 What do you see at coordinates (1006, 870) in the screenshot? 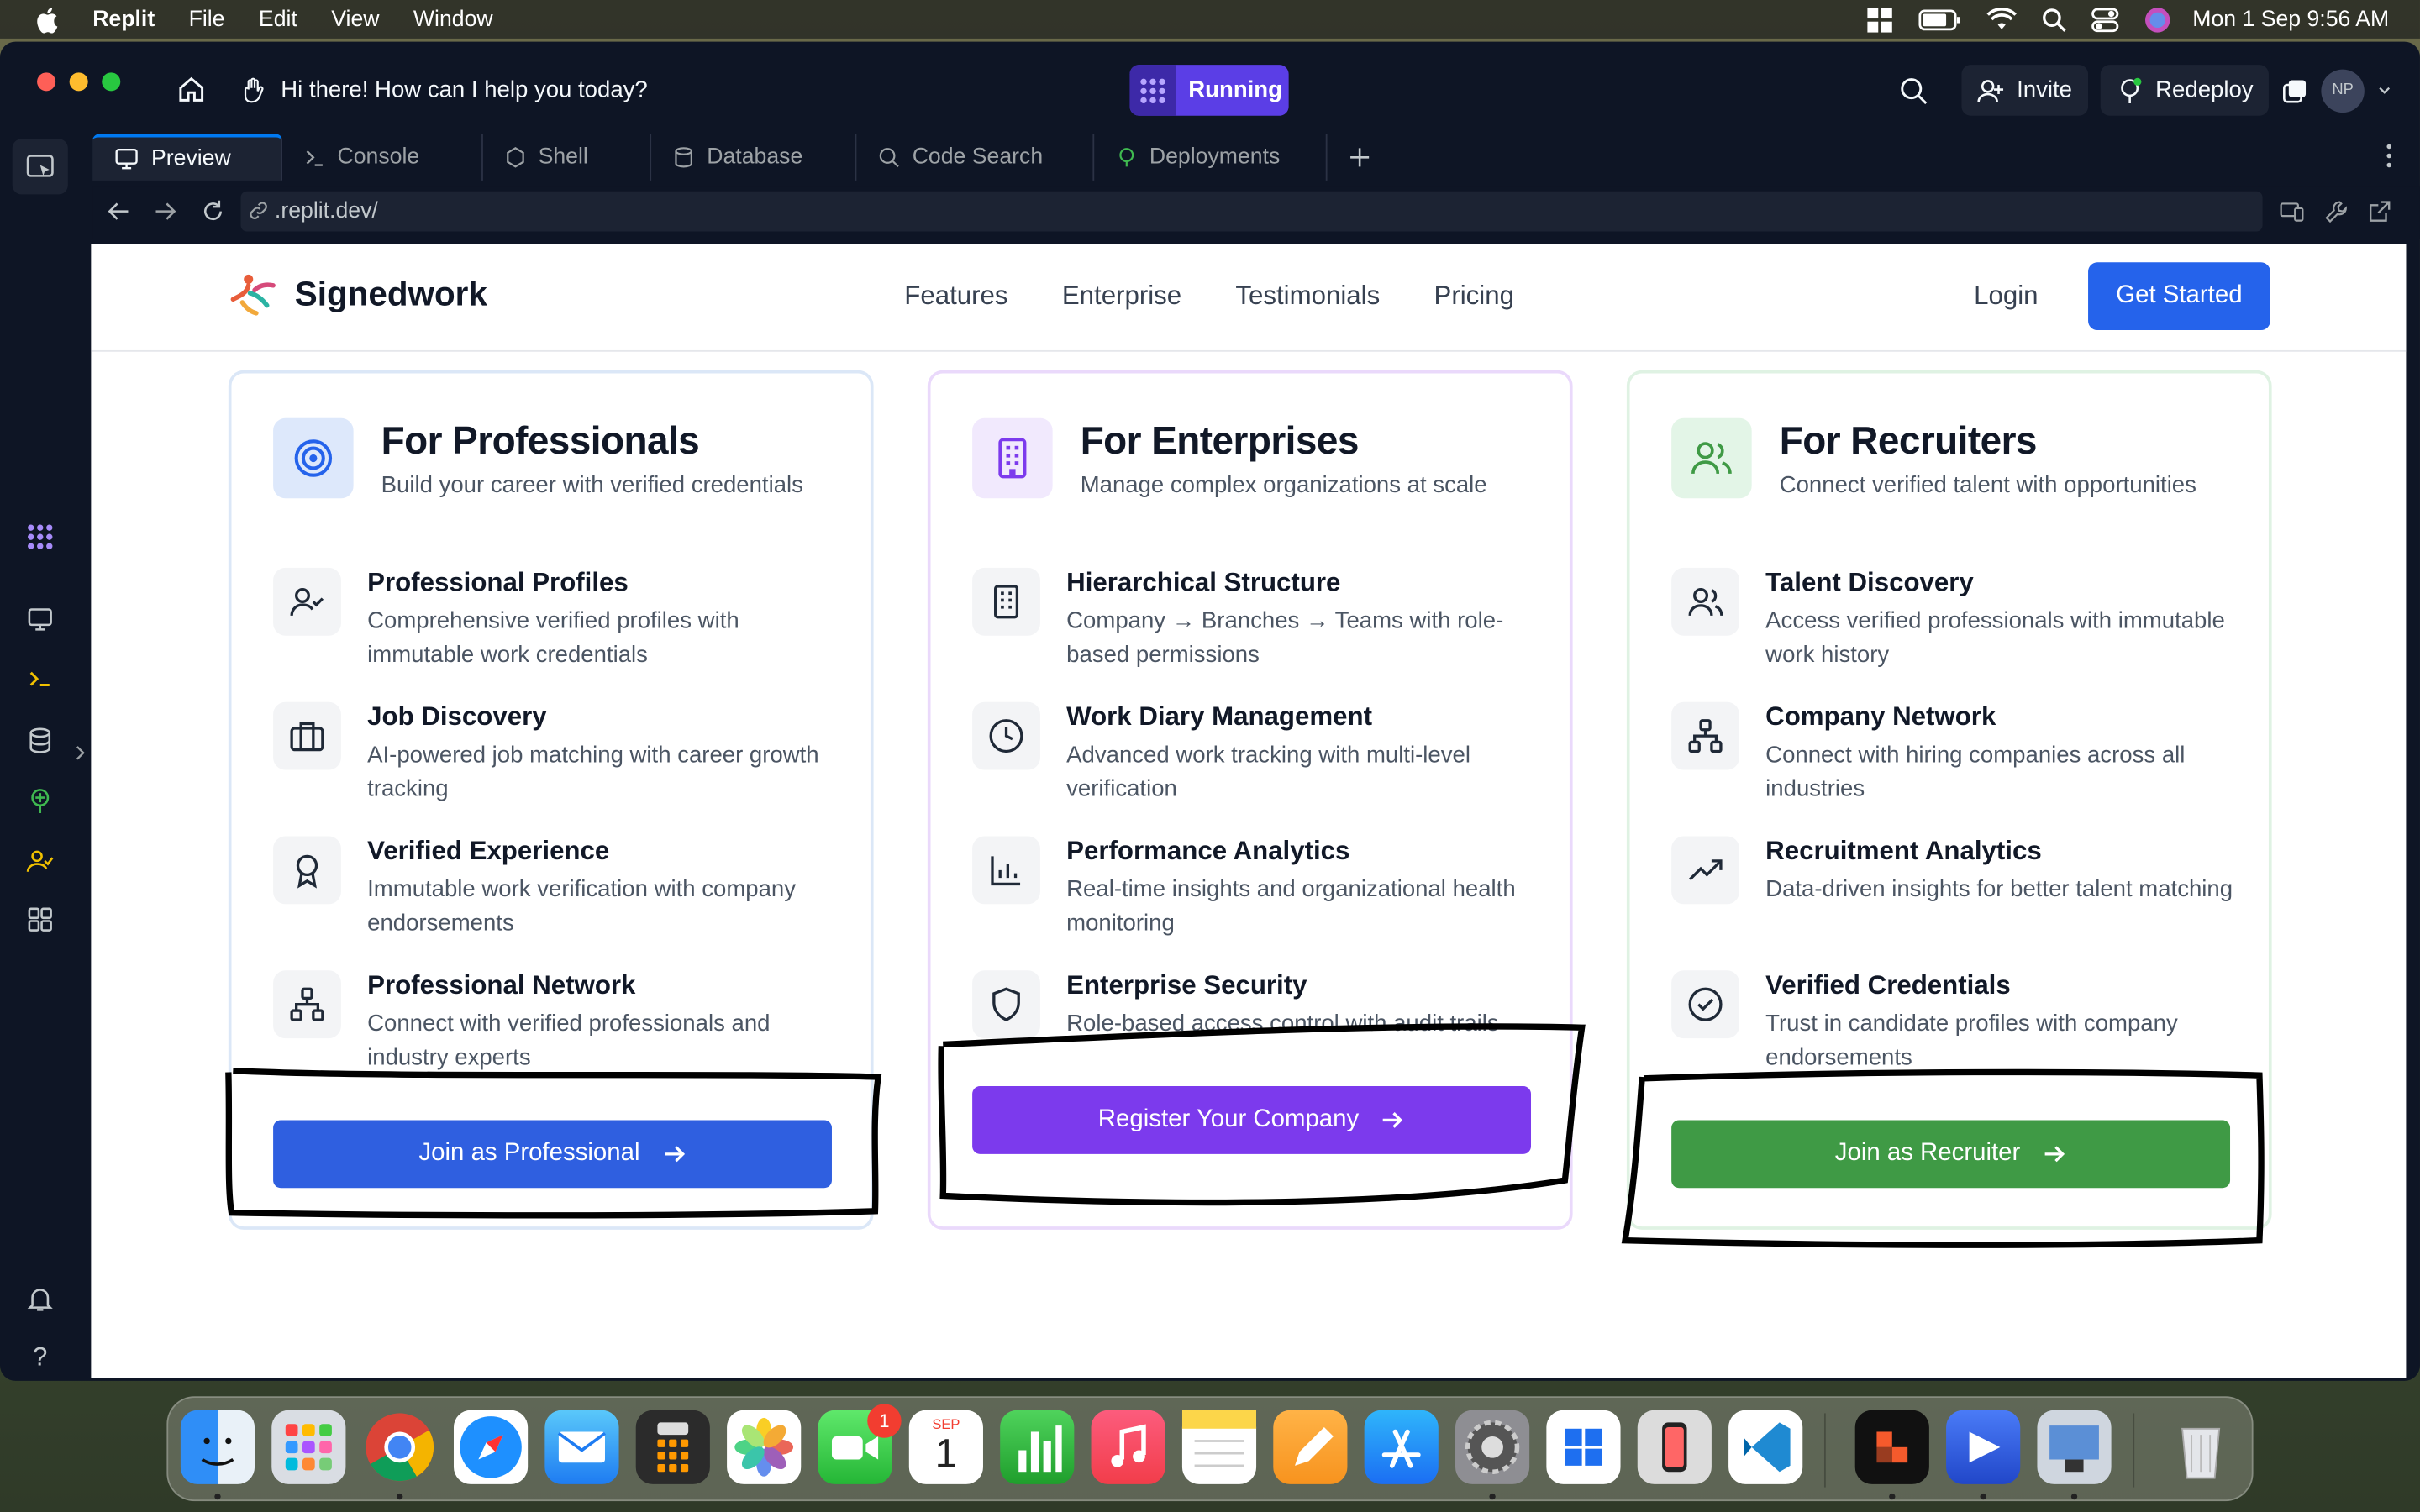
I see `bar-chart-icon` at bounding box center [1006, 870].